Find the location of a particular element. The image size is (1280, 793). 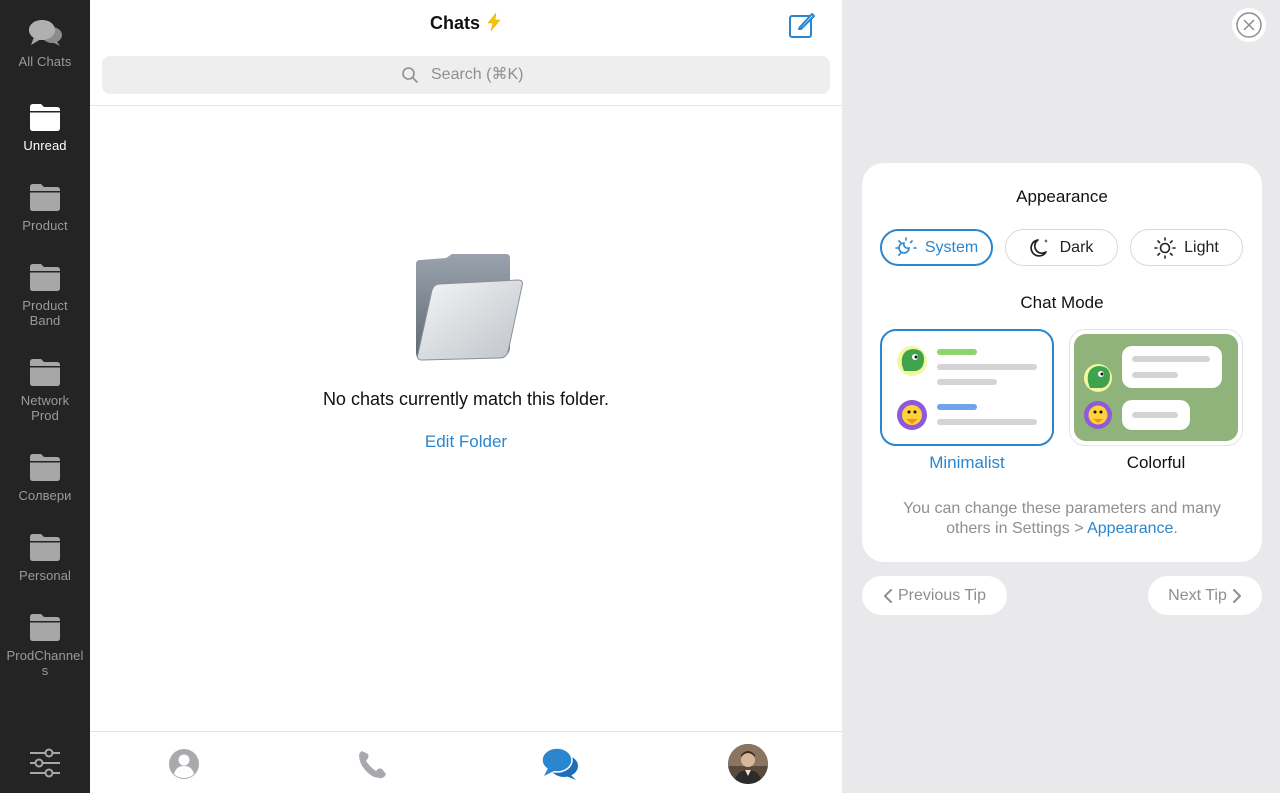

bottom-tab-bar is located at coordinates (466, 762).